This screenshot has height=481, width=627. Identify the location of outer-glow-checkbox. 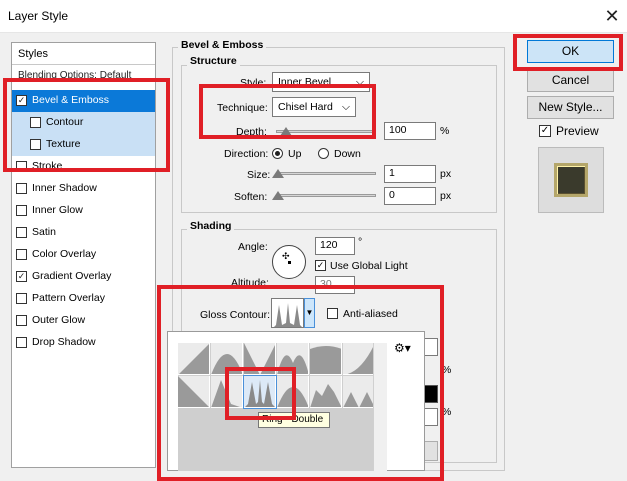
(21, 320).